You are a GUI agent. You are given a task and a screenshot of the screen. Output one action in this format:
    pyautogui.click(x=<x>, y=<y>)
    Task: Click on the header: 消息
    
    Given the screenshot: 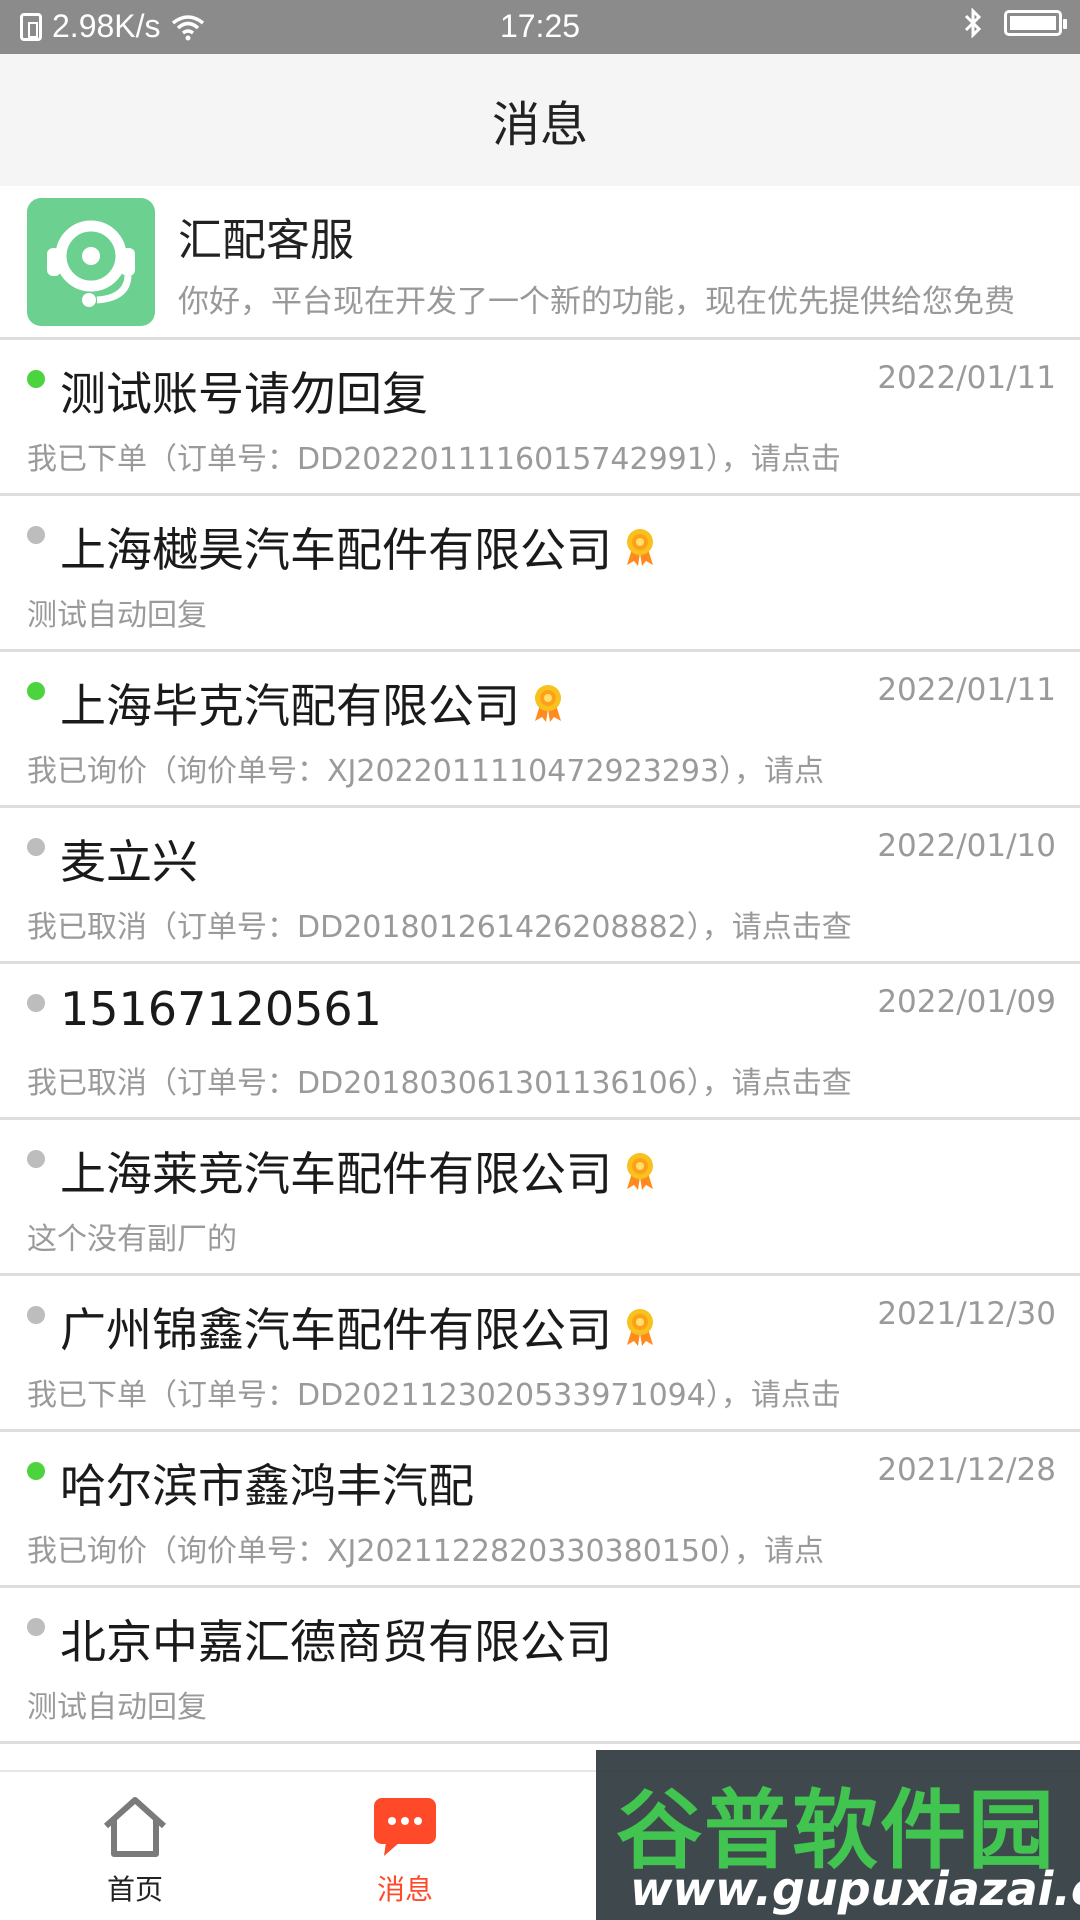 What is the action you would take?
    pyautogui.click(x=540, y=120)
    